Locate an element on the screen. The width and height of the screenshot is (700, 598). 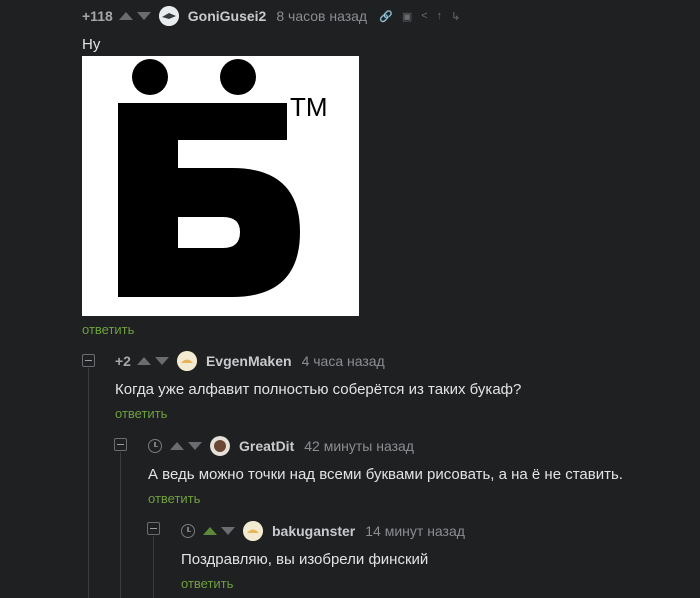
username: EvgenMaken is located at coordinates (249, 361).